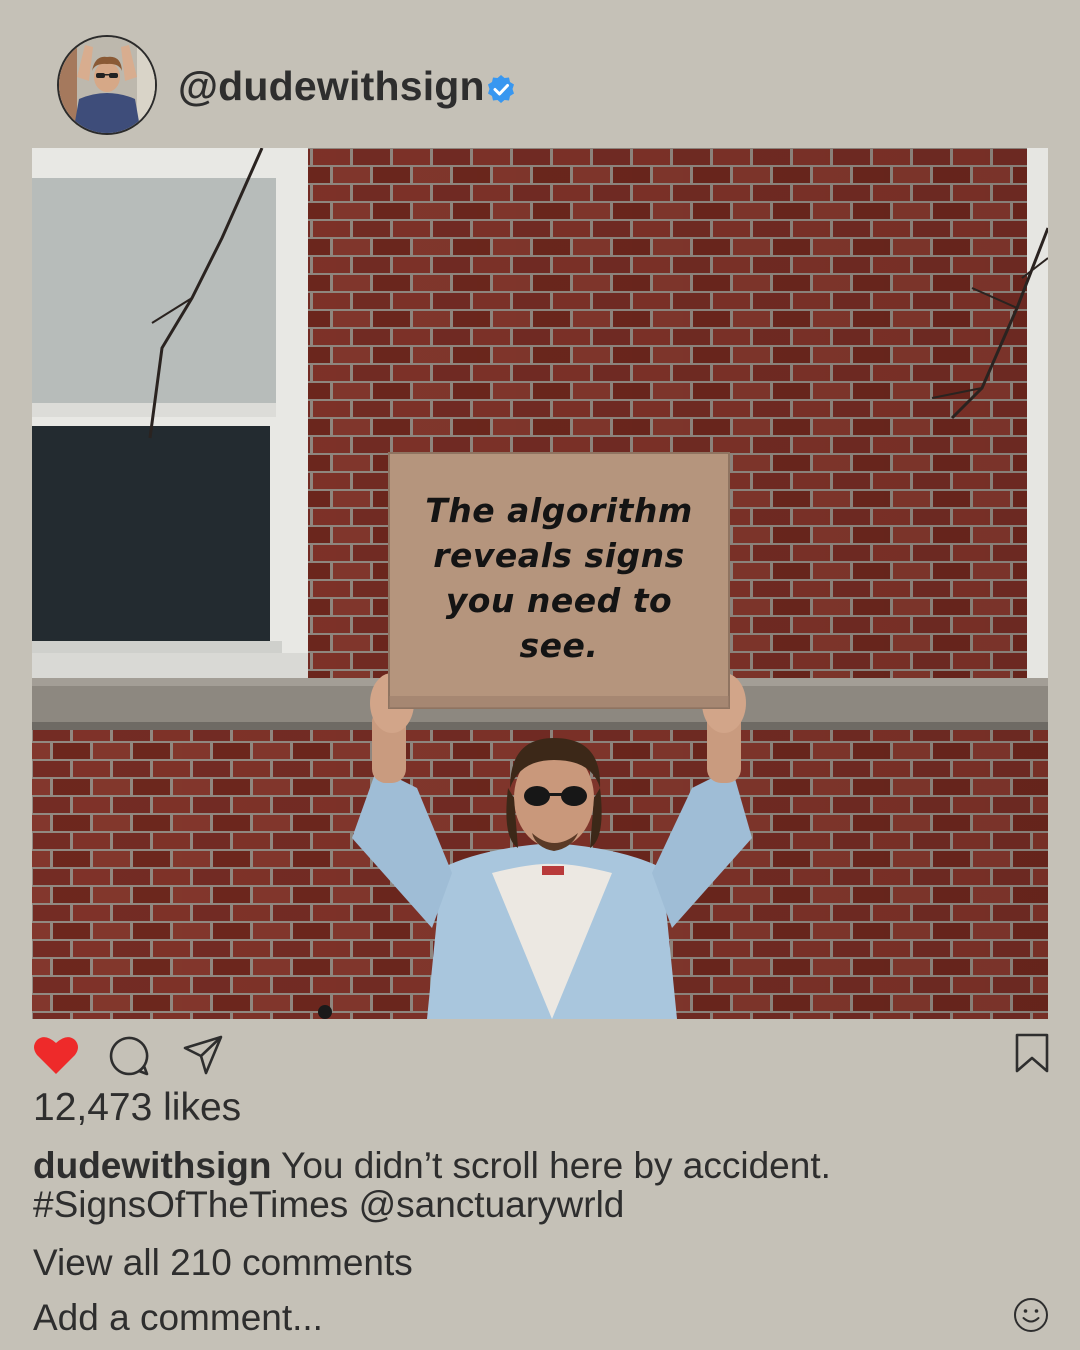 Image resolution: width=1080 pixels, height=1350 pixels. Describe the element at coordinates (559, 600) in the screenshot. I see `sign-line: you need to` at that location.